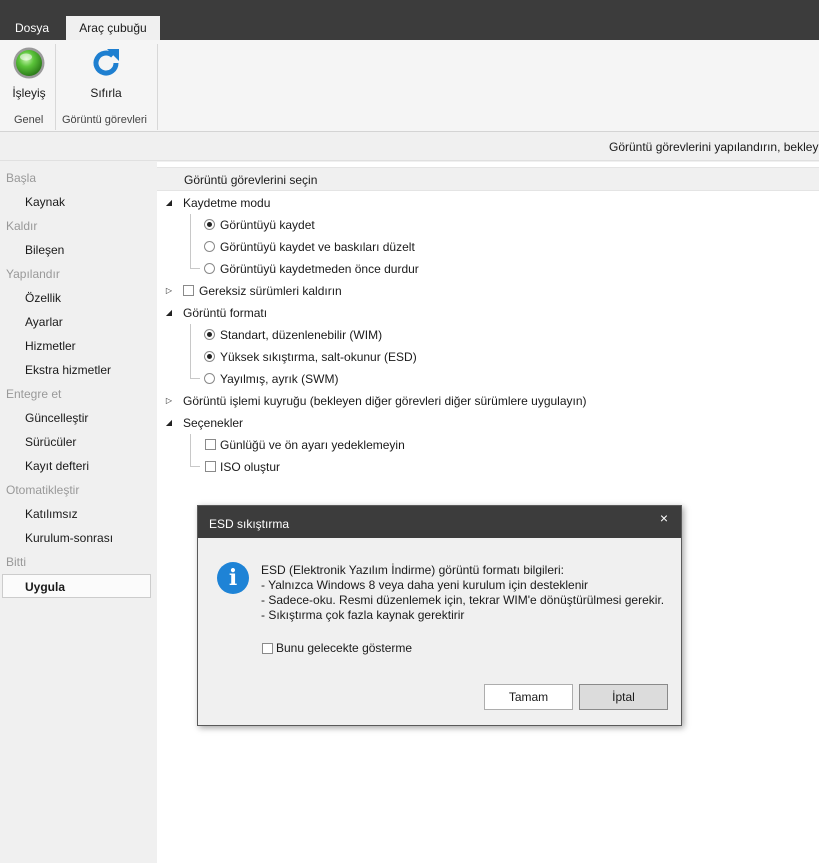  I want to click on sidebar-item-updates: Güncelleştir, so click(78, 418).